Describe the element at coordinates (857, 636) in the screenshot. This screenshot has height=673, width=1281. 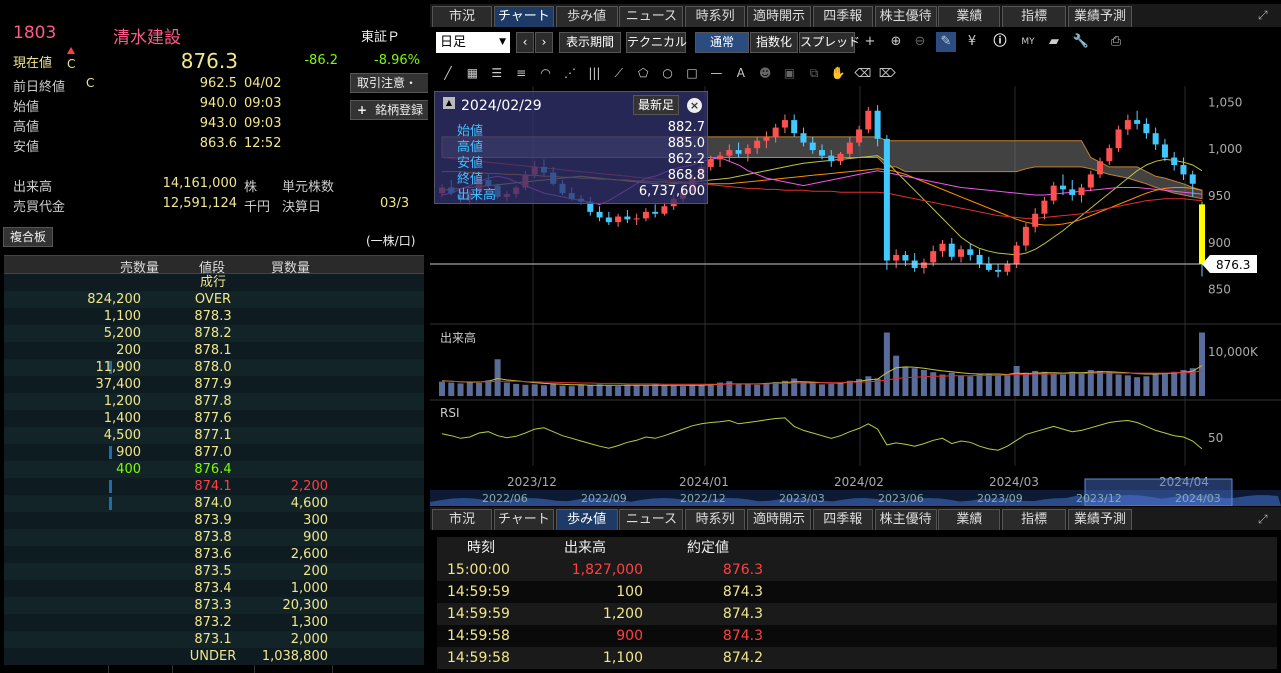
I see `trade-row: 14:59:58 900 874.3` at that location.